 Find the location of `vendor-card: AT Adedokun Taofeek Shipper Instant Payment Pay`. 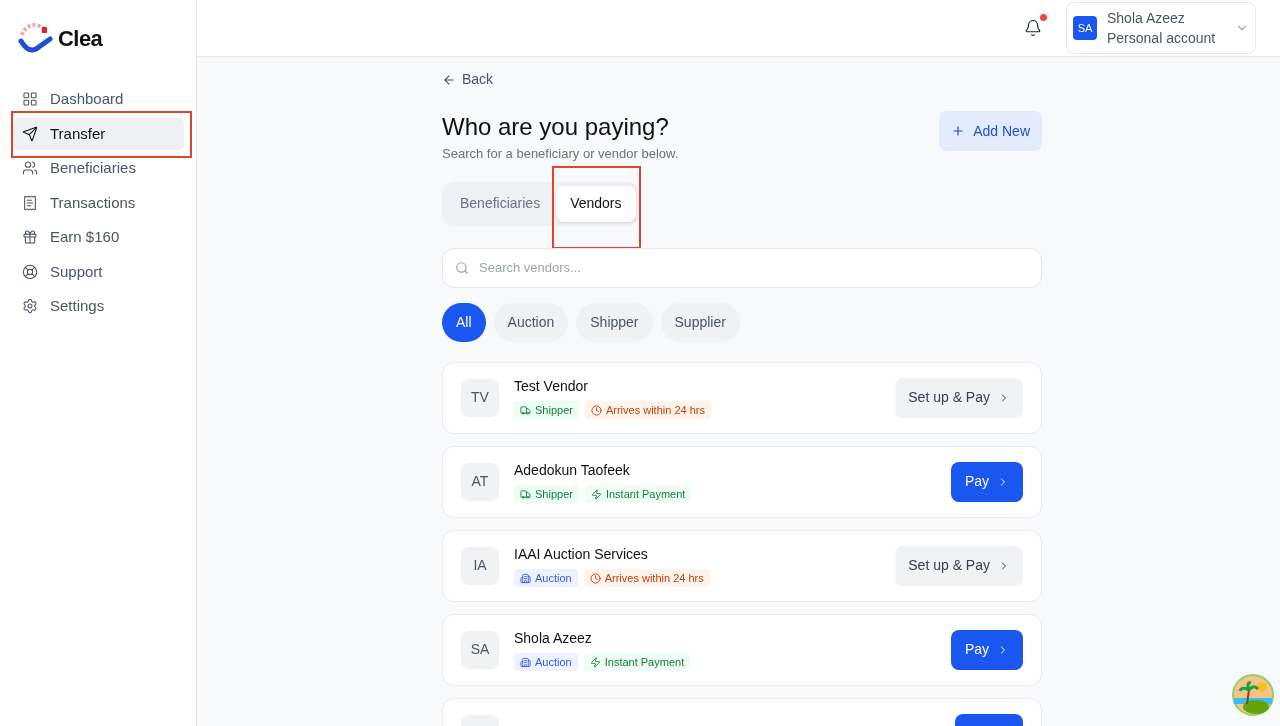

vendor-card: AT Adedokun Taofeek Shipper Instant Payment Pay is located at coordinates (742, 481).